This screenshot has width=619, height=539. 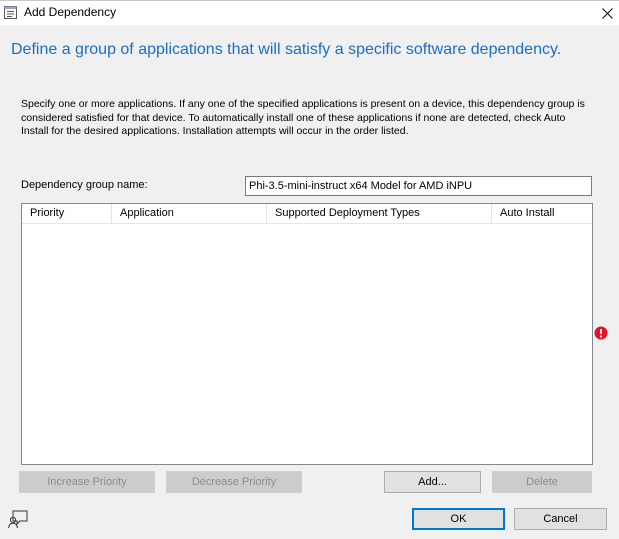 What do you see at coordinates (542, 482) in the screenshot?
I see `delete-button: Delete` at bounding box center [542, 482].